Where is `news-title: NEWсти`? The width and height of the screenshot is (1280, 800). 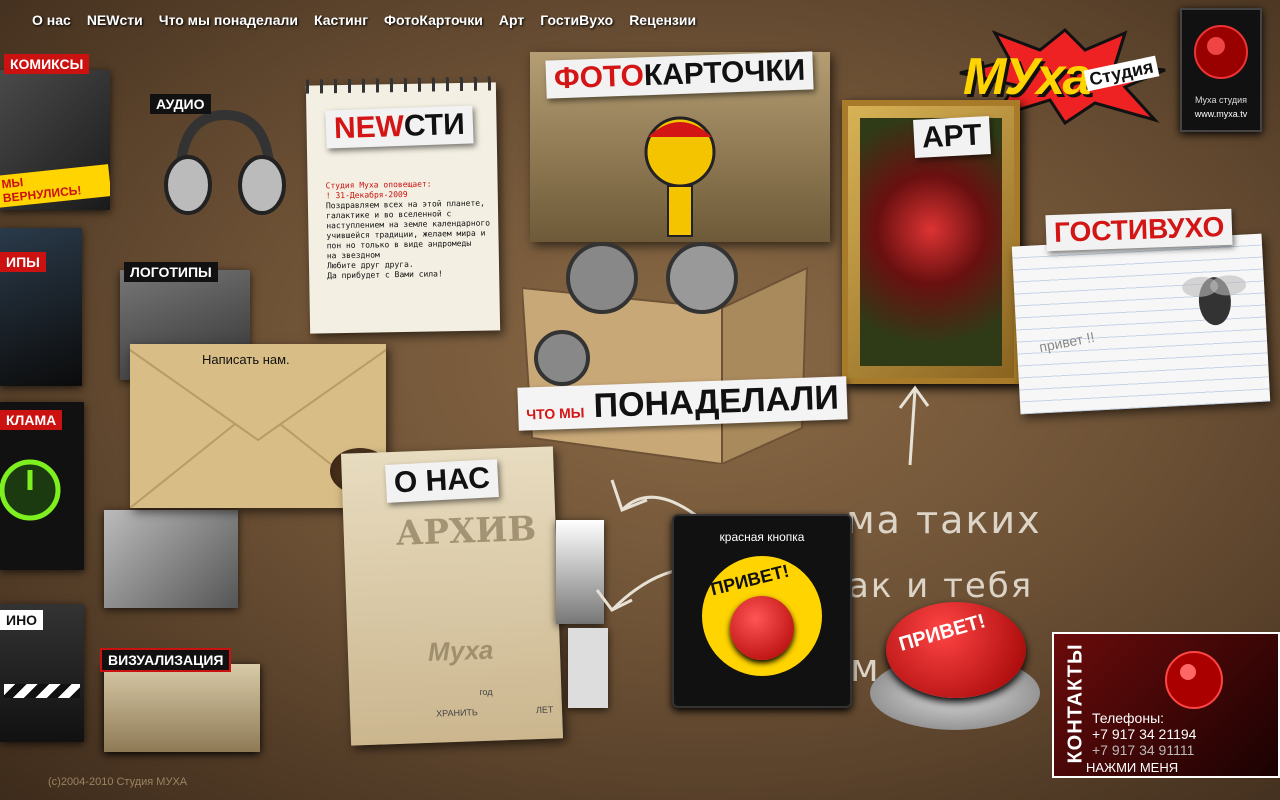
news-title: NEWсти is located at coordinates (399, 127).